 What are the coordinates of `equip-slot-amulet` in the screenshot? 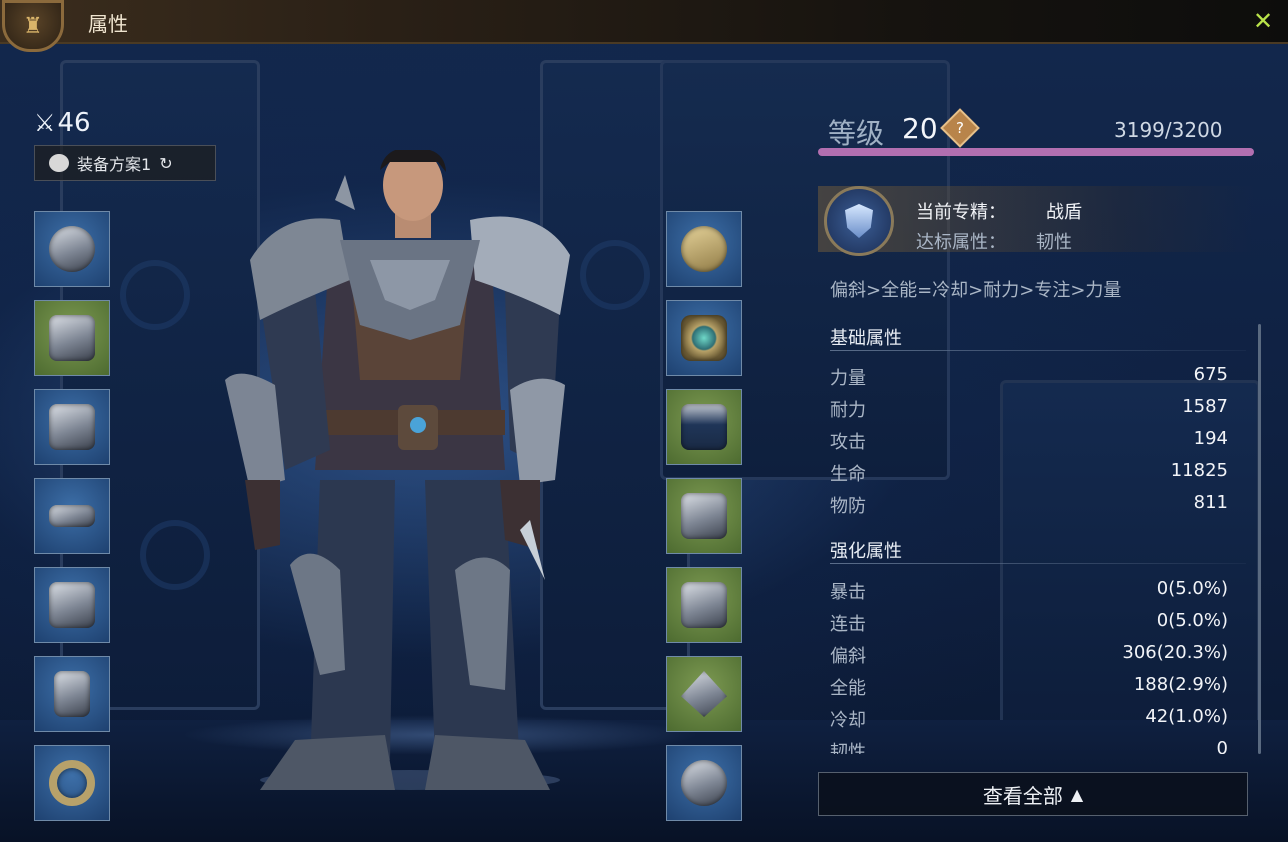 It's located at (704, 338).